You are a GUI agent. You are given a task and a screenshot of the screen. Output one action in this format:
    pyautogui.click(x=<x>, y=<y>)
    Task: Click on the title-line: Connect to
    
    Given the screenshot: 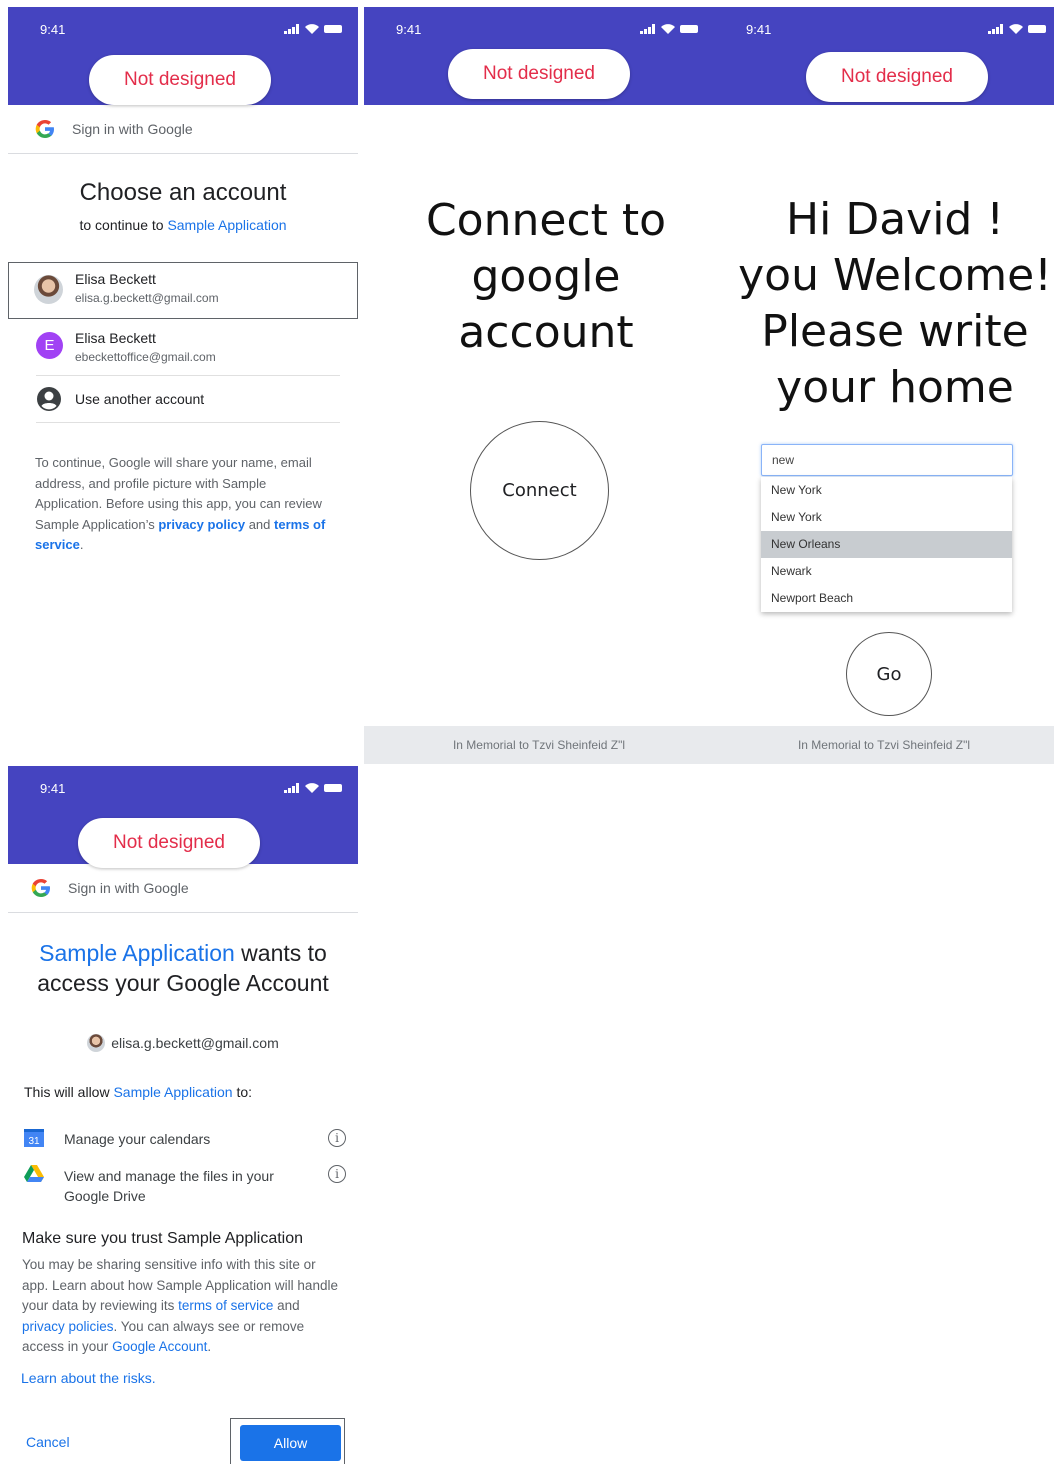 What is the action you would take?
    pyautogui.click(x=546, y=220)
    